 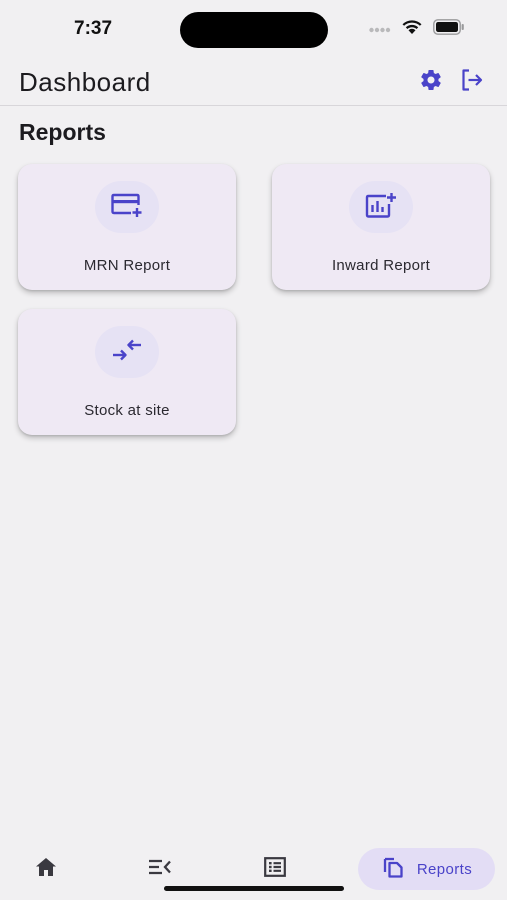 I want to click on home-icon, so click(x=46, y=869).